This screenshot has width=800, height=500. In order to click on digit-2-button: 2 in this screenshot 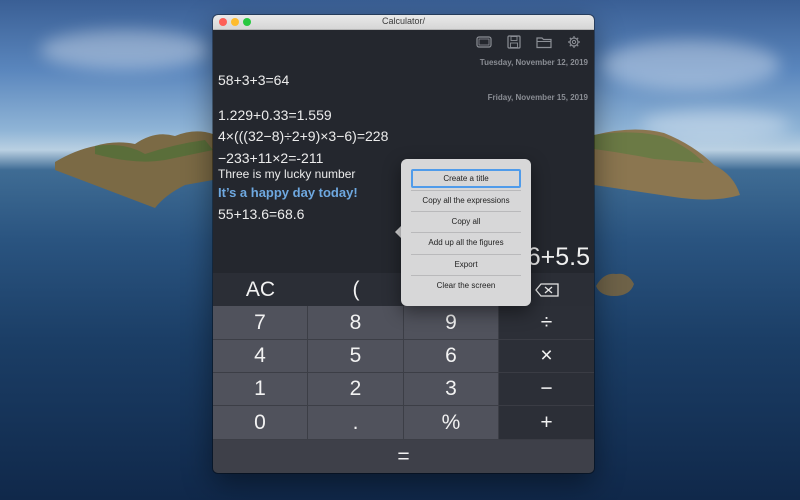, I will do `click(356, 389)`.